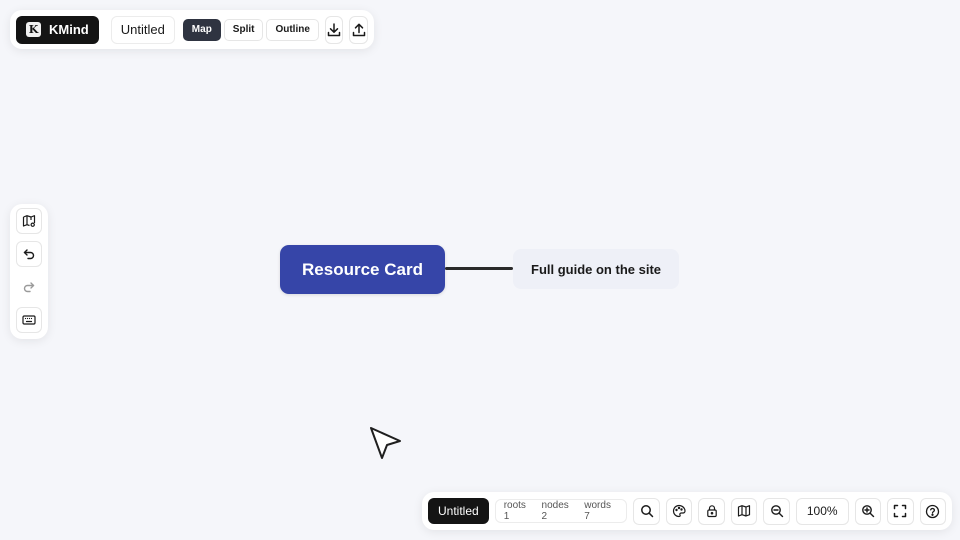 This screenshot has width=960, height=540. I want to click on zoom-out-button, so click(776, 511).